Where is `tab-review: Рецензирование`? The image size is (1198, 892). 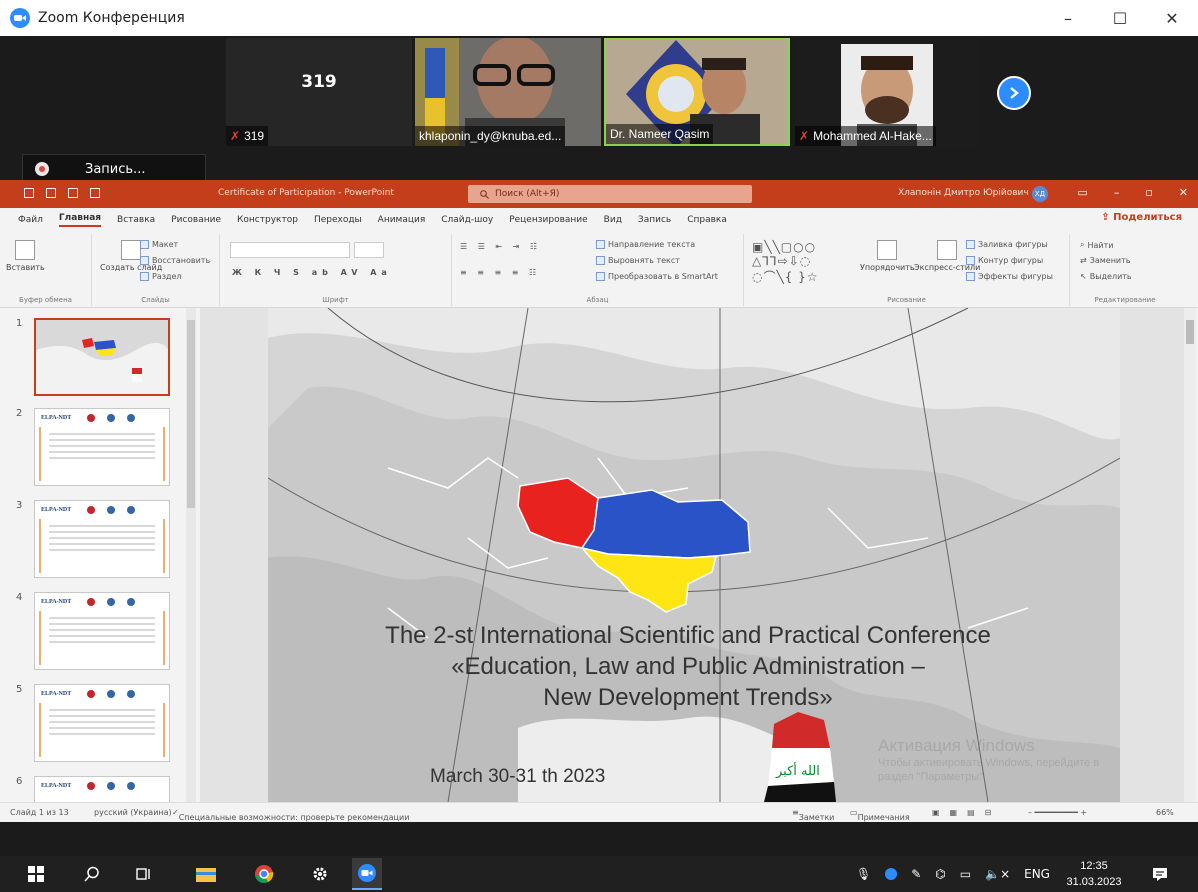
tab-review: Рецензирование is located at coordinates (548, 220).